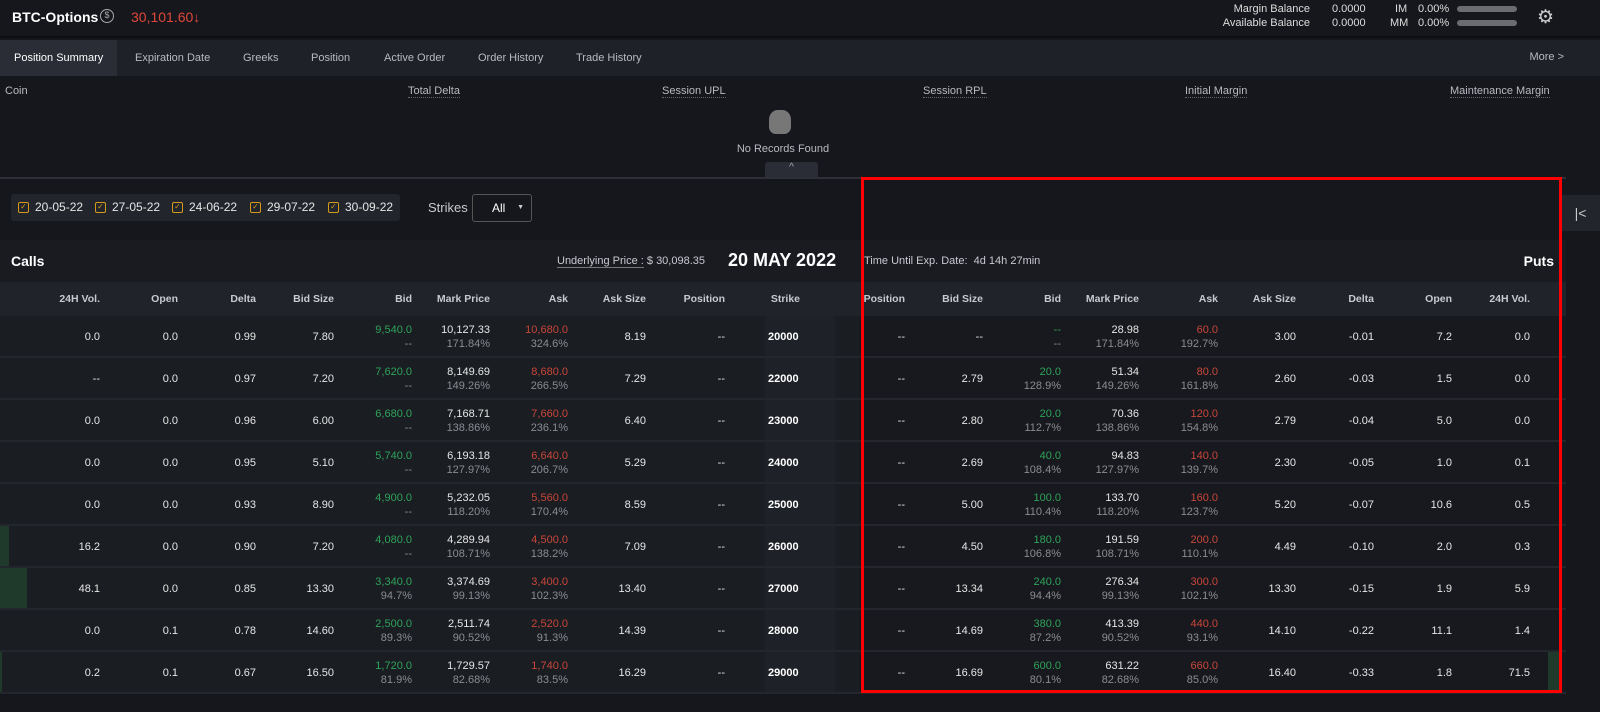 The image size is (1600, 712). I want to click on margin-balance-value: 0.0000, so click(1349, 9).